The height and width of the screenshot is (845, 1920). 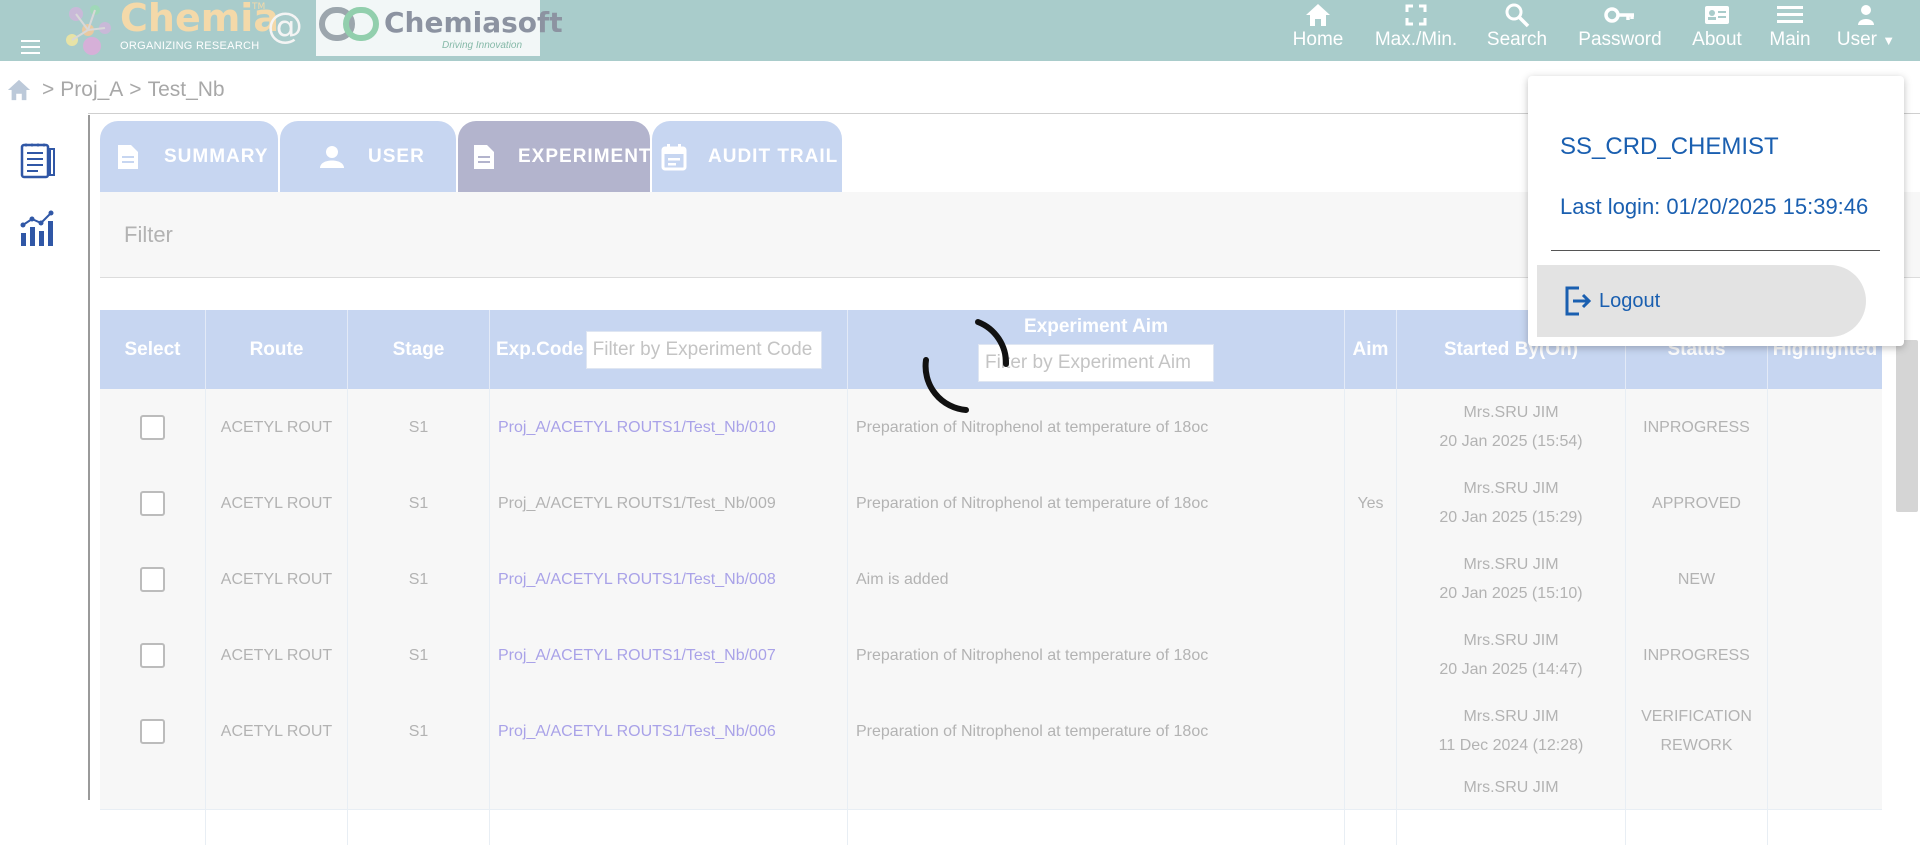 What do you see at coordinates (1517, 39) in the screenshot?
I see `nav-label: Search` at bounding box center [1517, 39].